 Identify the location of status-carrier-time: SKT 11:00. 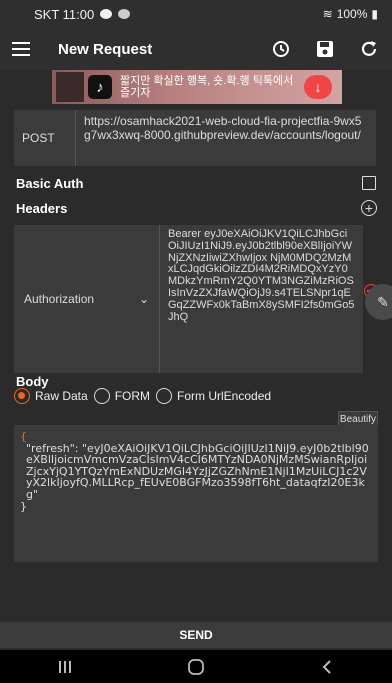
(64, 14).